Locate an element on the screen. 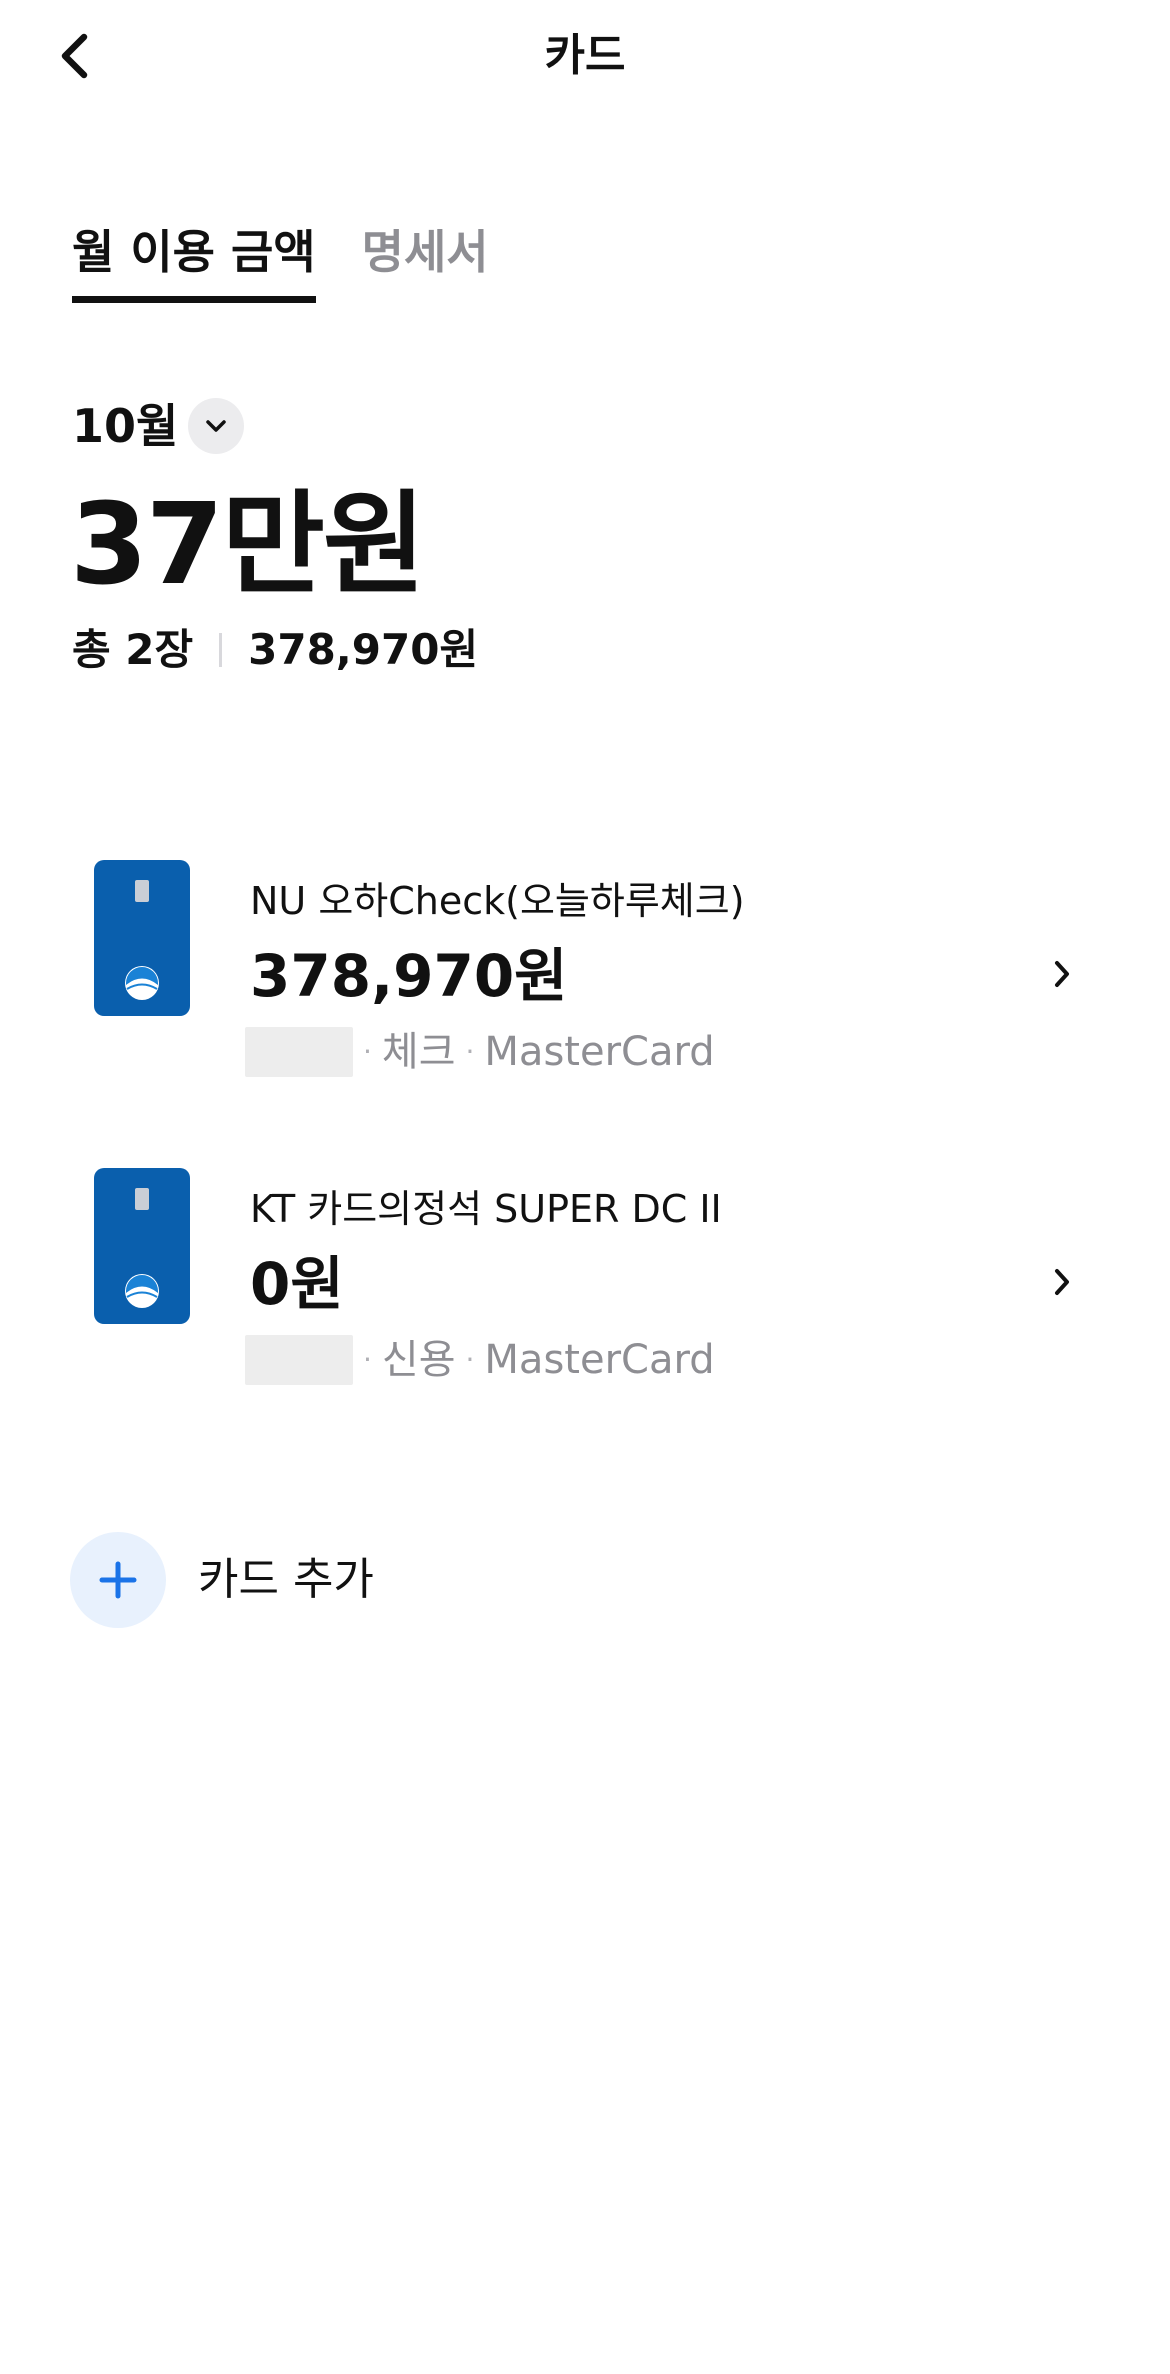  total-exact-amount: 378,970원 is located at coordinates (363, 649).